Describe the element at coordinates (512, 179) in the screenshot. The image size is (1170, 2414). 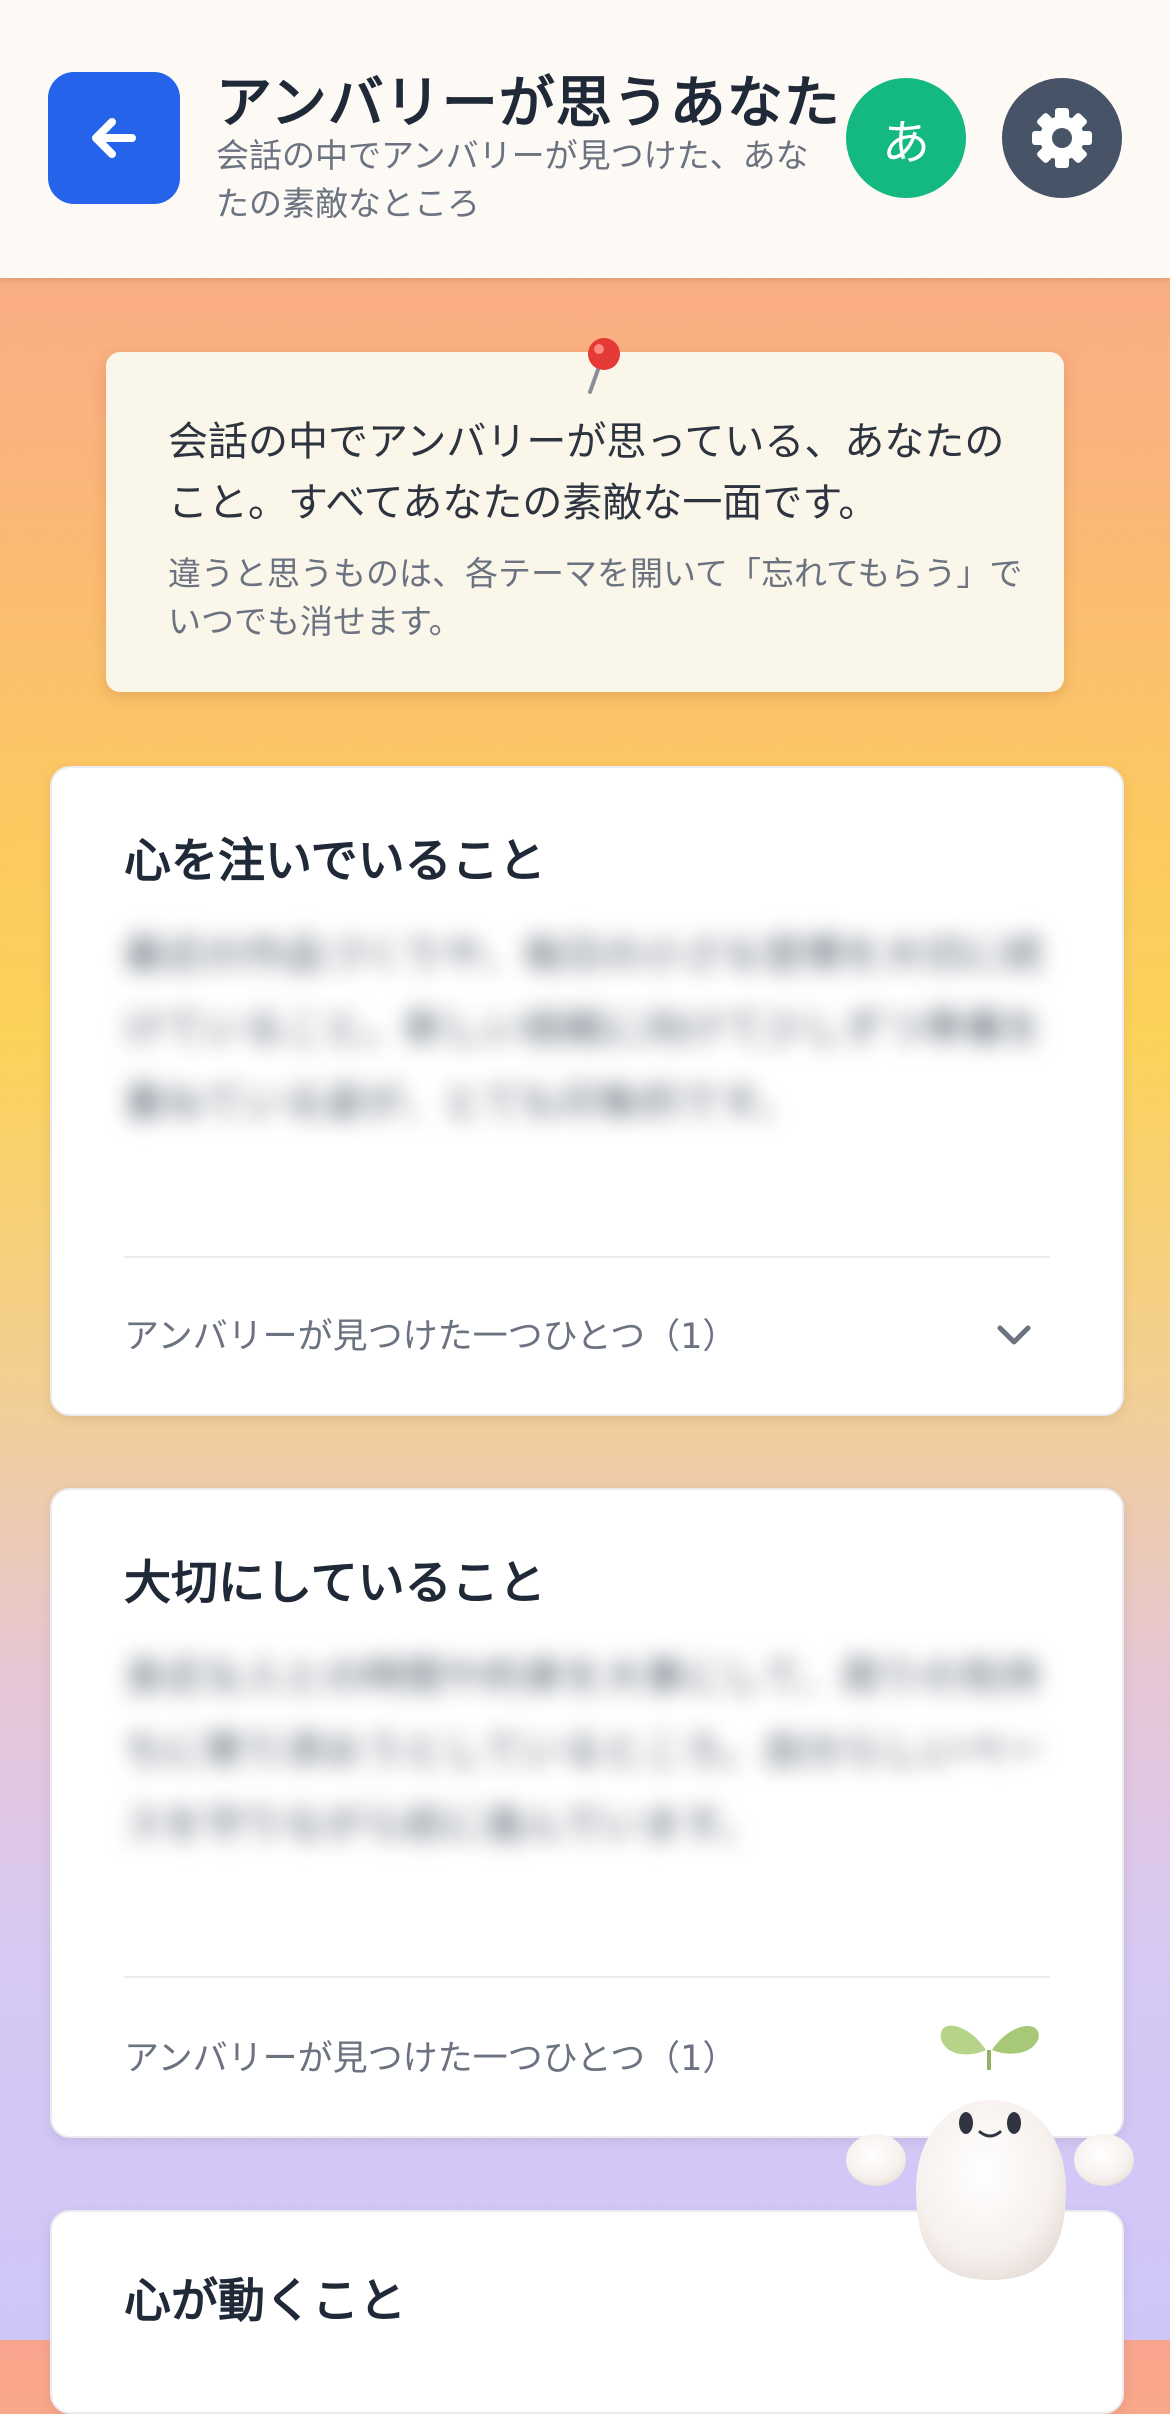
I see `page-subtitle: 会話の中でアンバリーが見つけた、あなたの素敵なところ` at that location.